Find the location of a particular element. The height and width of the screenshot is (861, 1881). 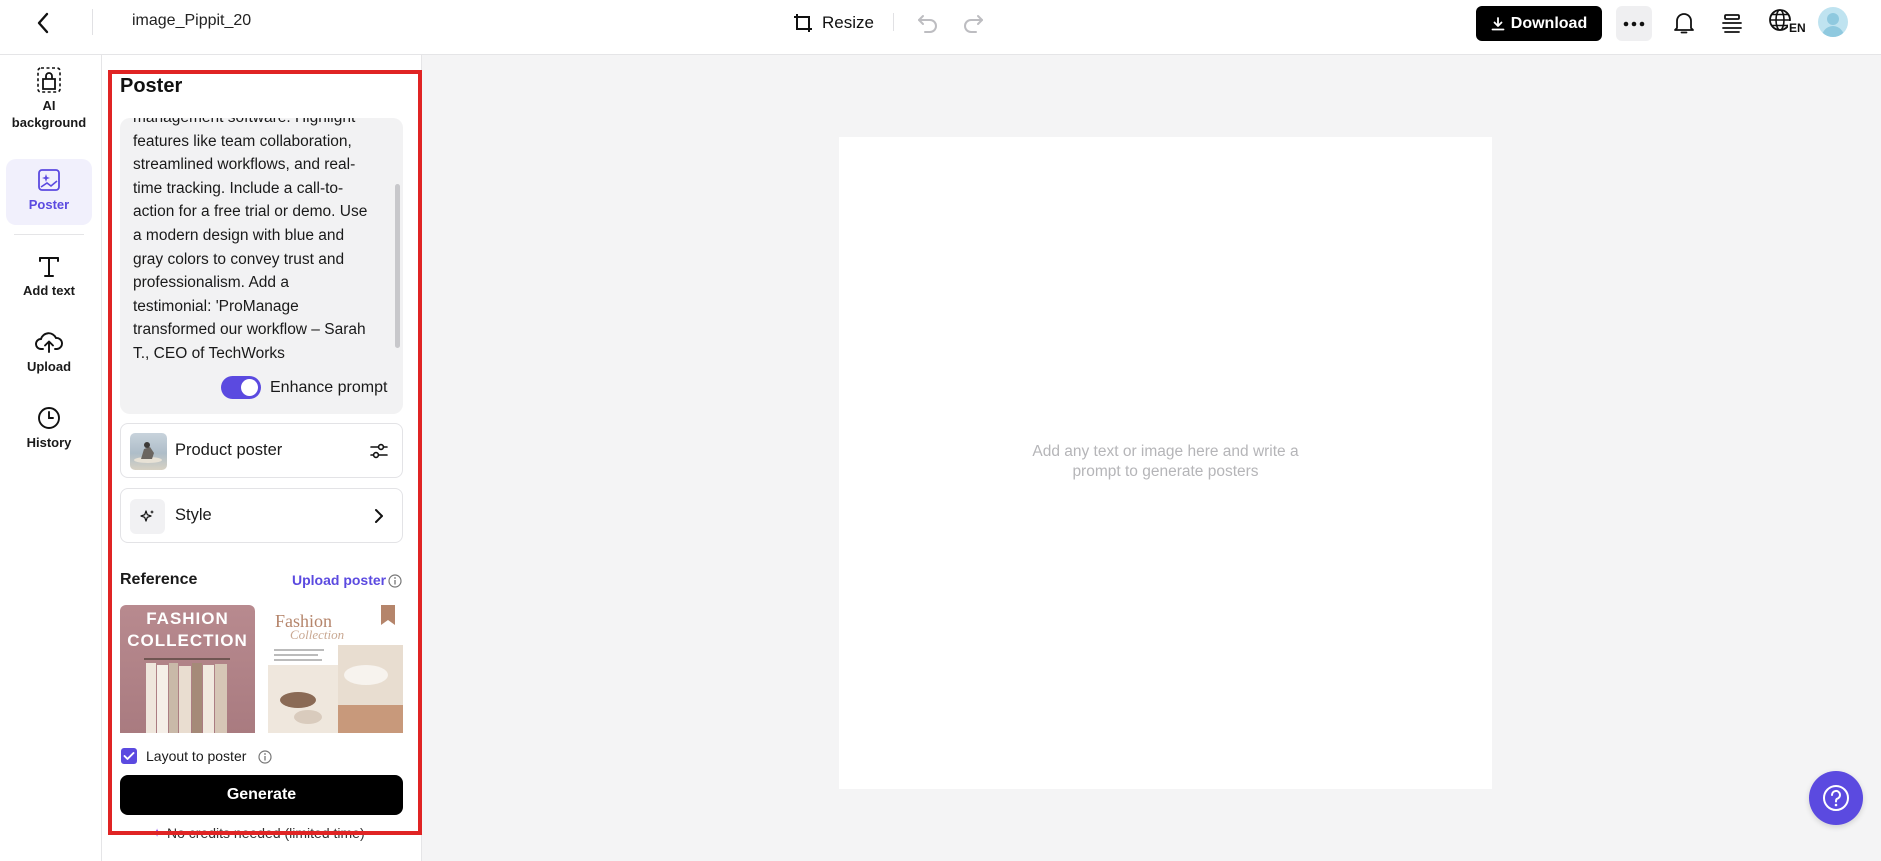

more-horizontal-icon is located at coordinates (1634, 23).